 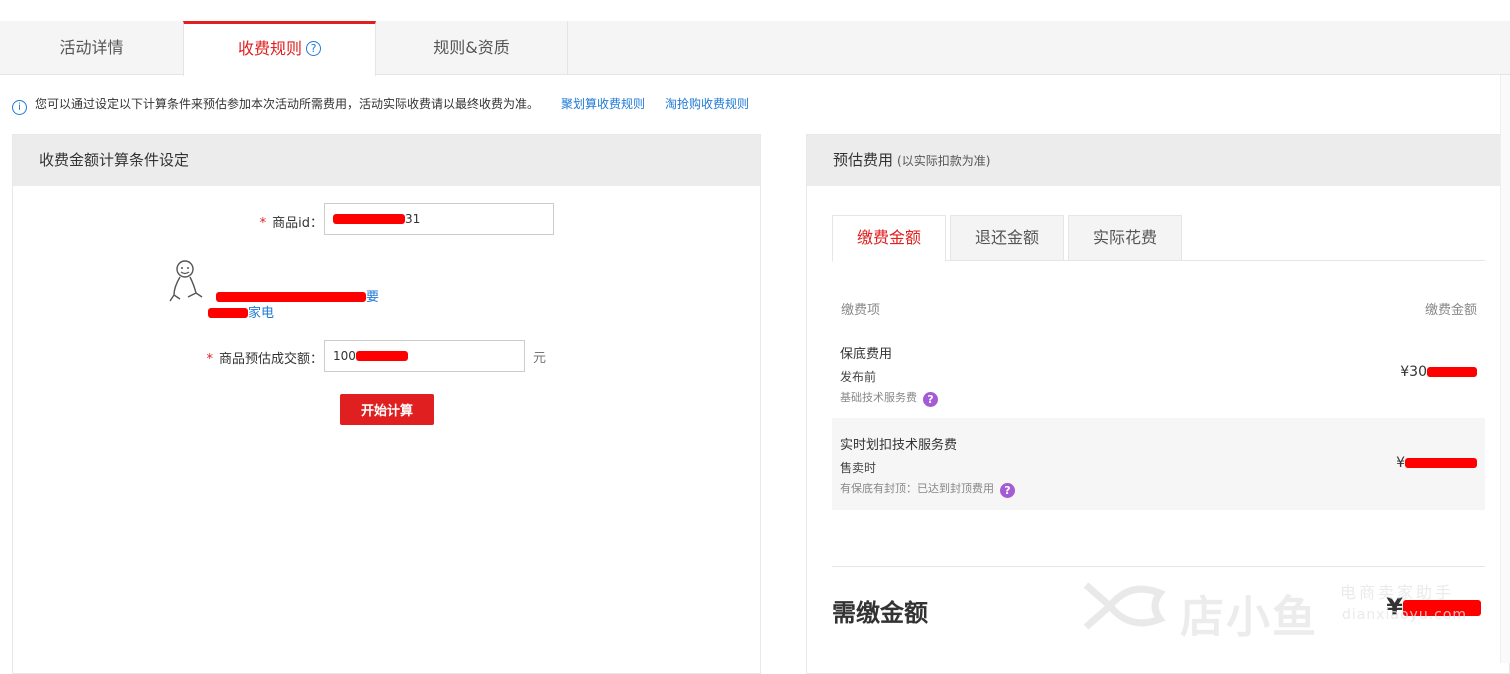 I want to click on juhuasuan-fee-rules-link: 聚划算收费规则, so click(x=603, y=104).